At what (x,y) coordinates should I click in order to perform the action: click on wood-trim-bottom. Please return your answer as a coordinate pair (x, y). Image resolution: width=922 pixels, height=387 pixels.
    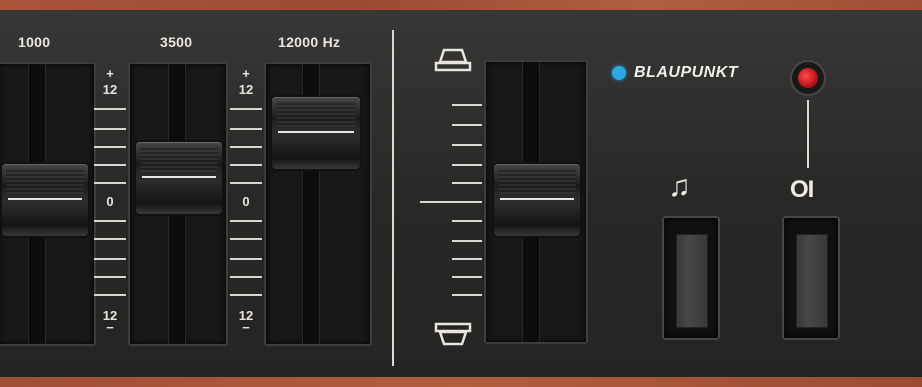
    Looking at the image, I should click on (461, 382).